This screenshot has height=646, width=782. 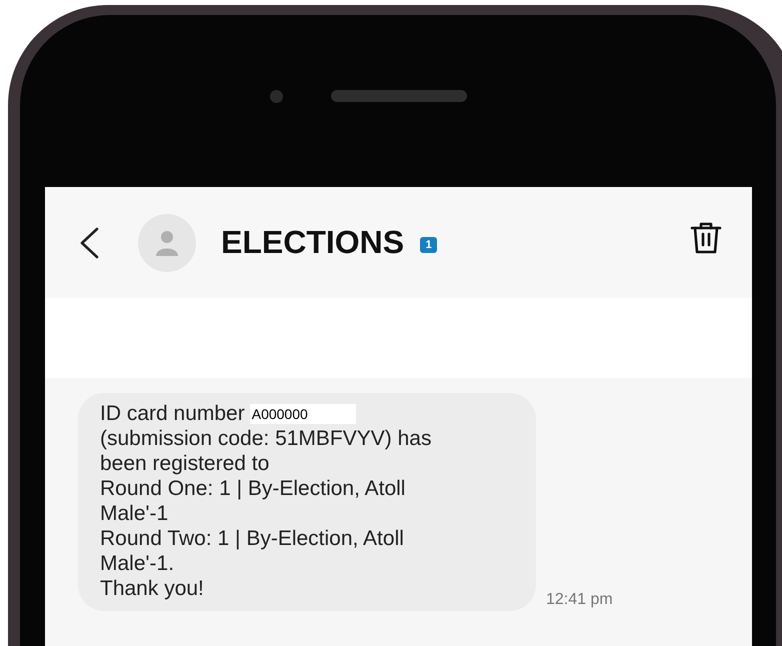 I want to click on delete-button, so click(x=706, y=237).